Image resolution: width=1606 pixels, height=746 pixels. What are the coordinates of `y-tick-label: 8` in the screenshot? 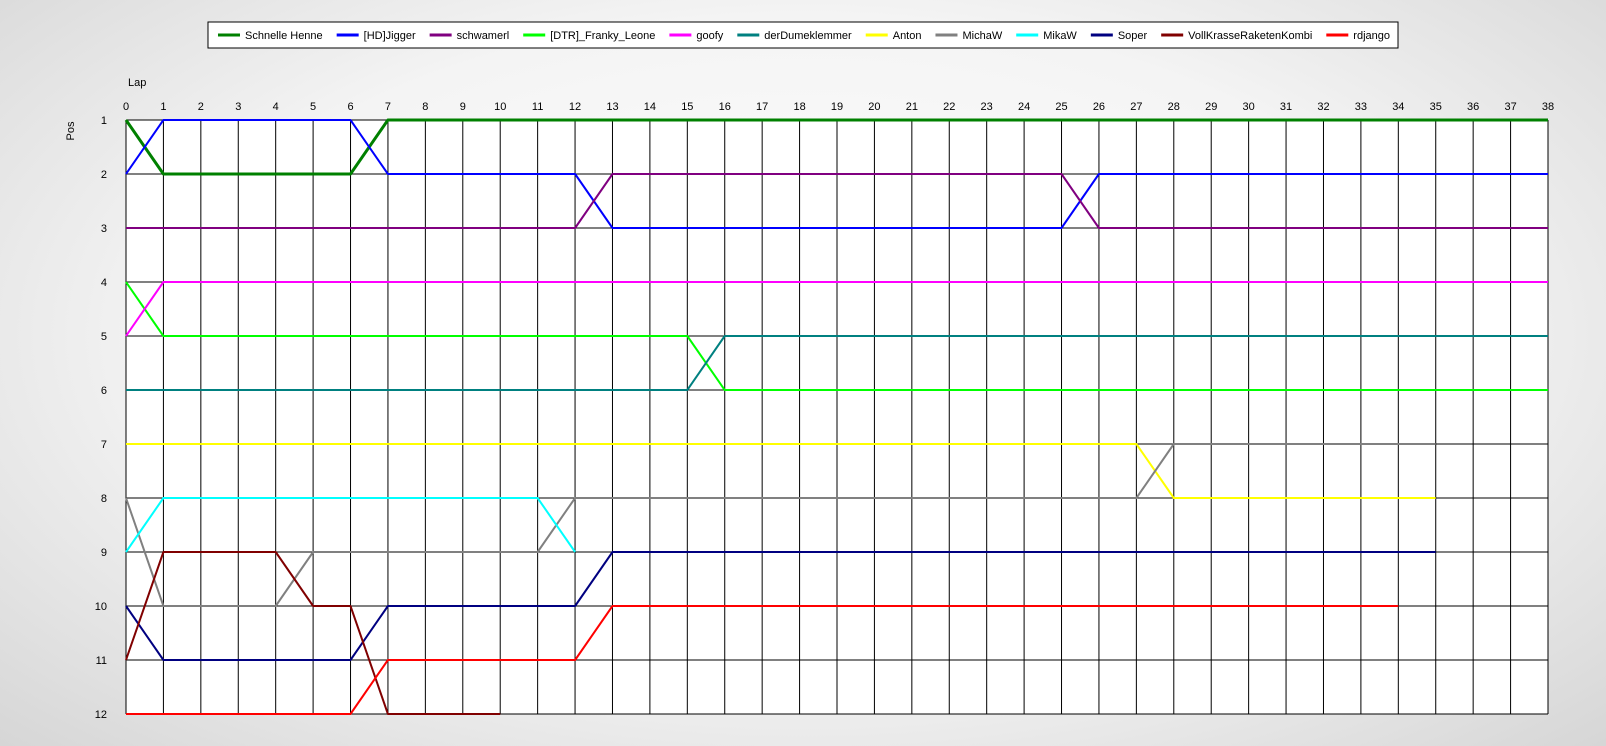 It's located at (104, 499).